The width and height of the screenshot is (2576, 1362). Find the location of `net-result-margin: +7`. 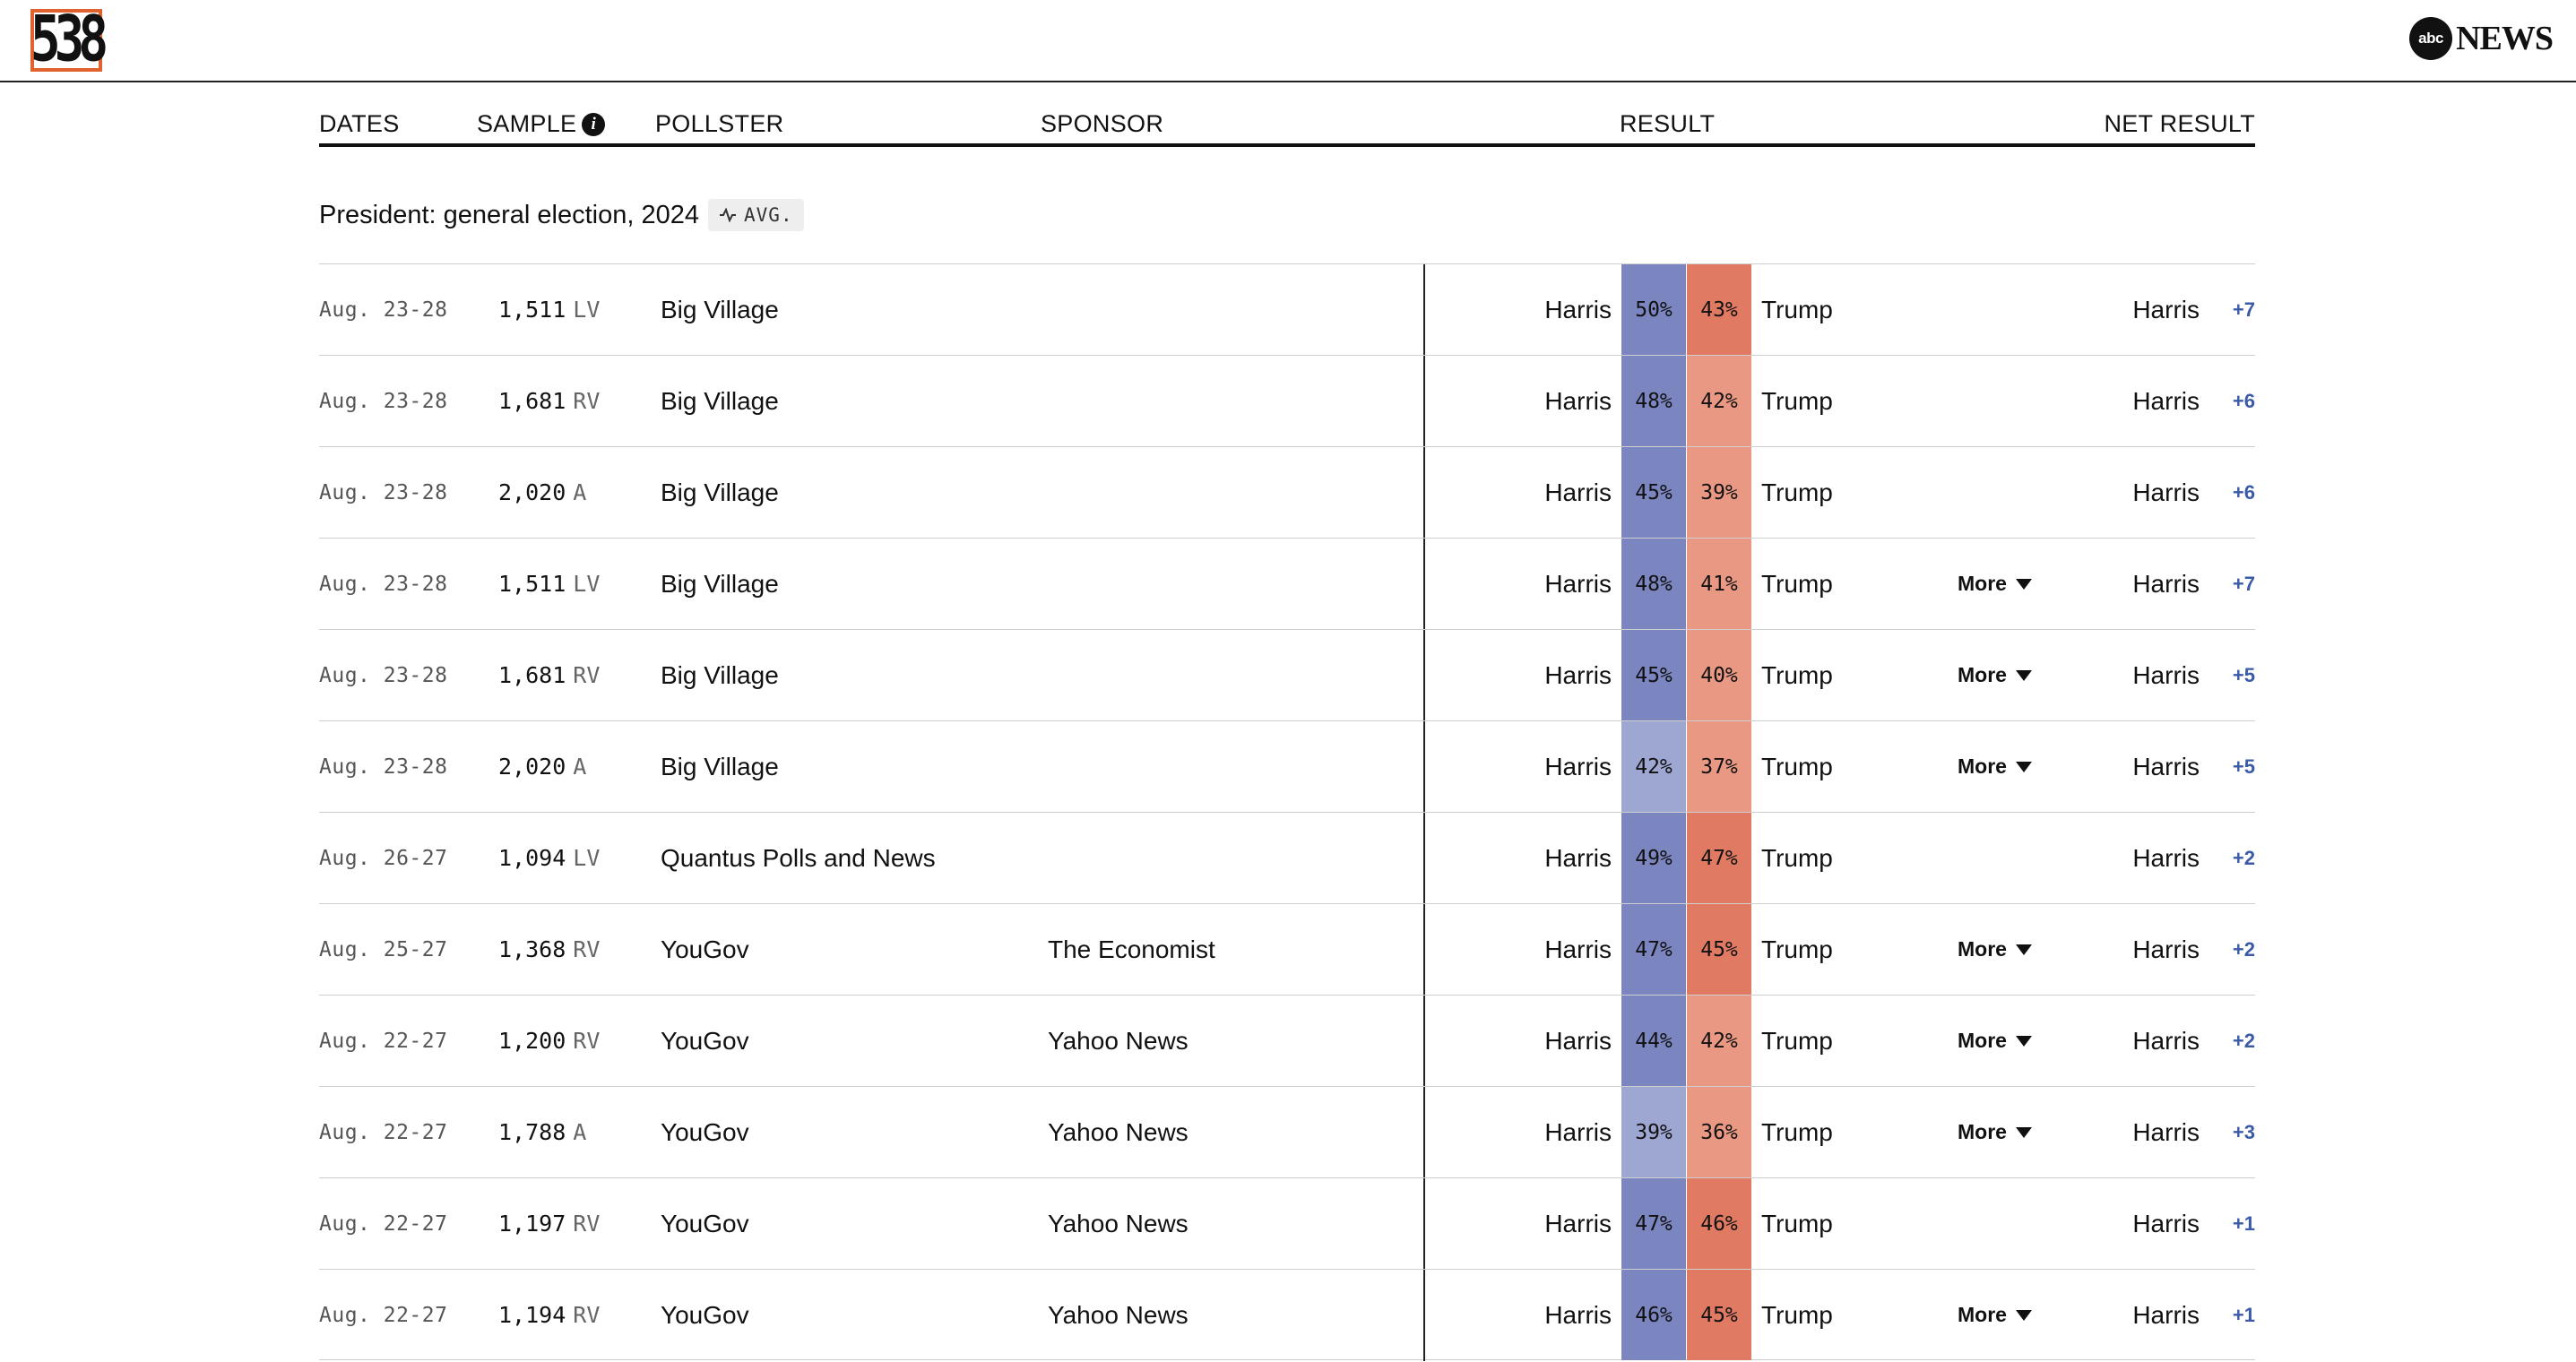

net-result-margin: +7 is located at coordinates (2243, 309).